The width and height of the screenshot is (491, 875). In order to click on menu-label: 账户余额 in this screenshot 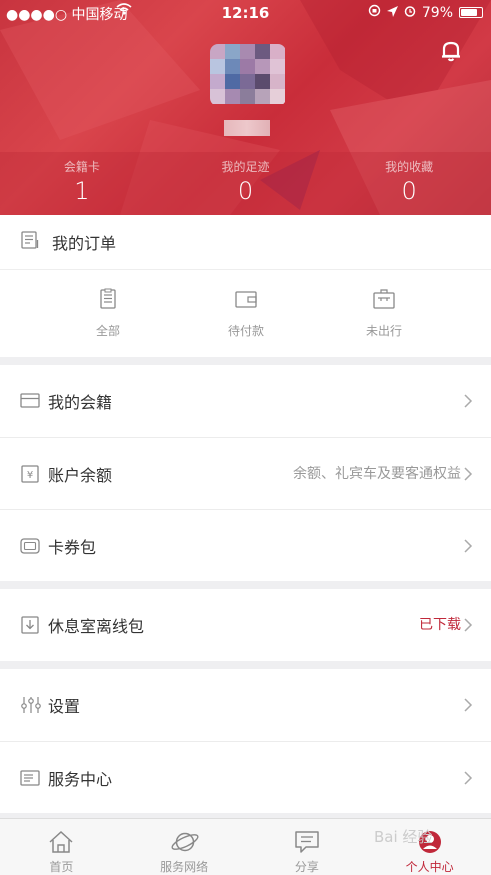, I will do `click(80, 475)`.